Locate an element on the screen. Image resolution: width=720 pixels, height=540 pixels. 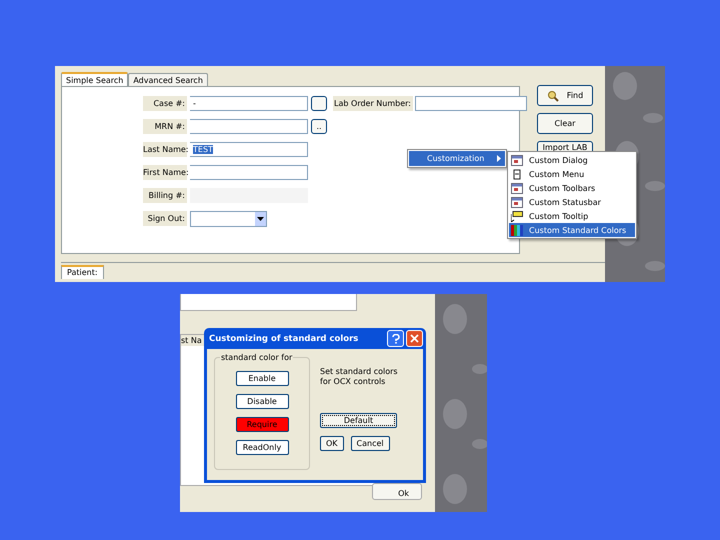
group-label: standard color for is located at coordinates (257, 357).